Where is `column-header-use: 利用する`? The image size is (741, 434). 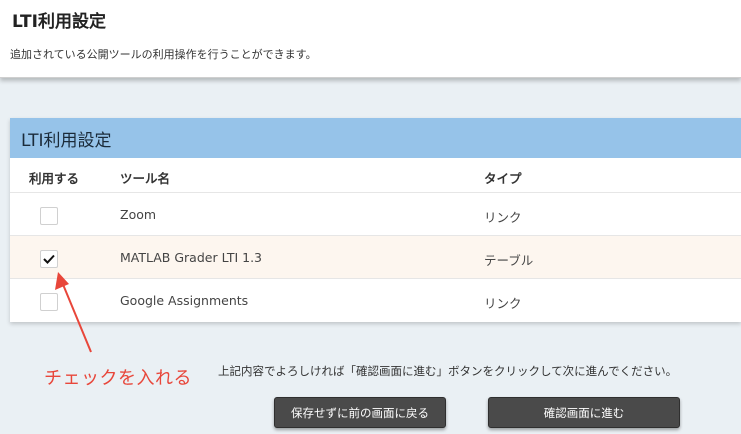
column-header-use: 利用する is located at coordinates (54, 178).